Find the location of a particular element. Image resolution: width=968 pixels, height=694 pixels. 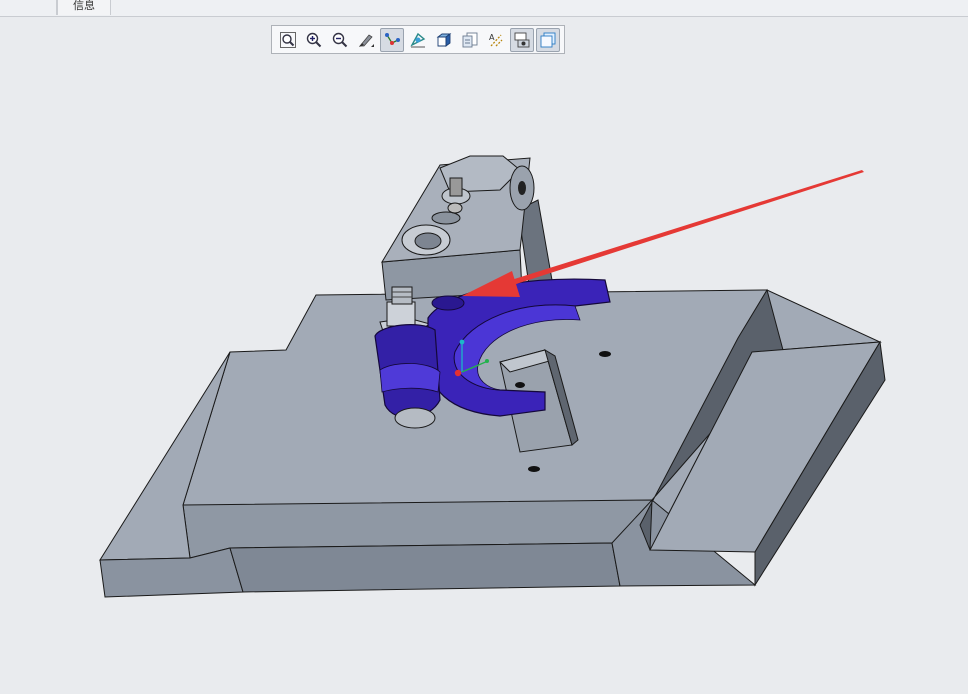

annotation-arrow-shaft is located at coordinates (684, 228).